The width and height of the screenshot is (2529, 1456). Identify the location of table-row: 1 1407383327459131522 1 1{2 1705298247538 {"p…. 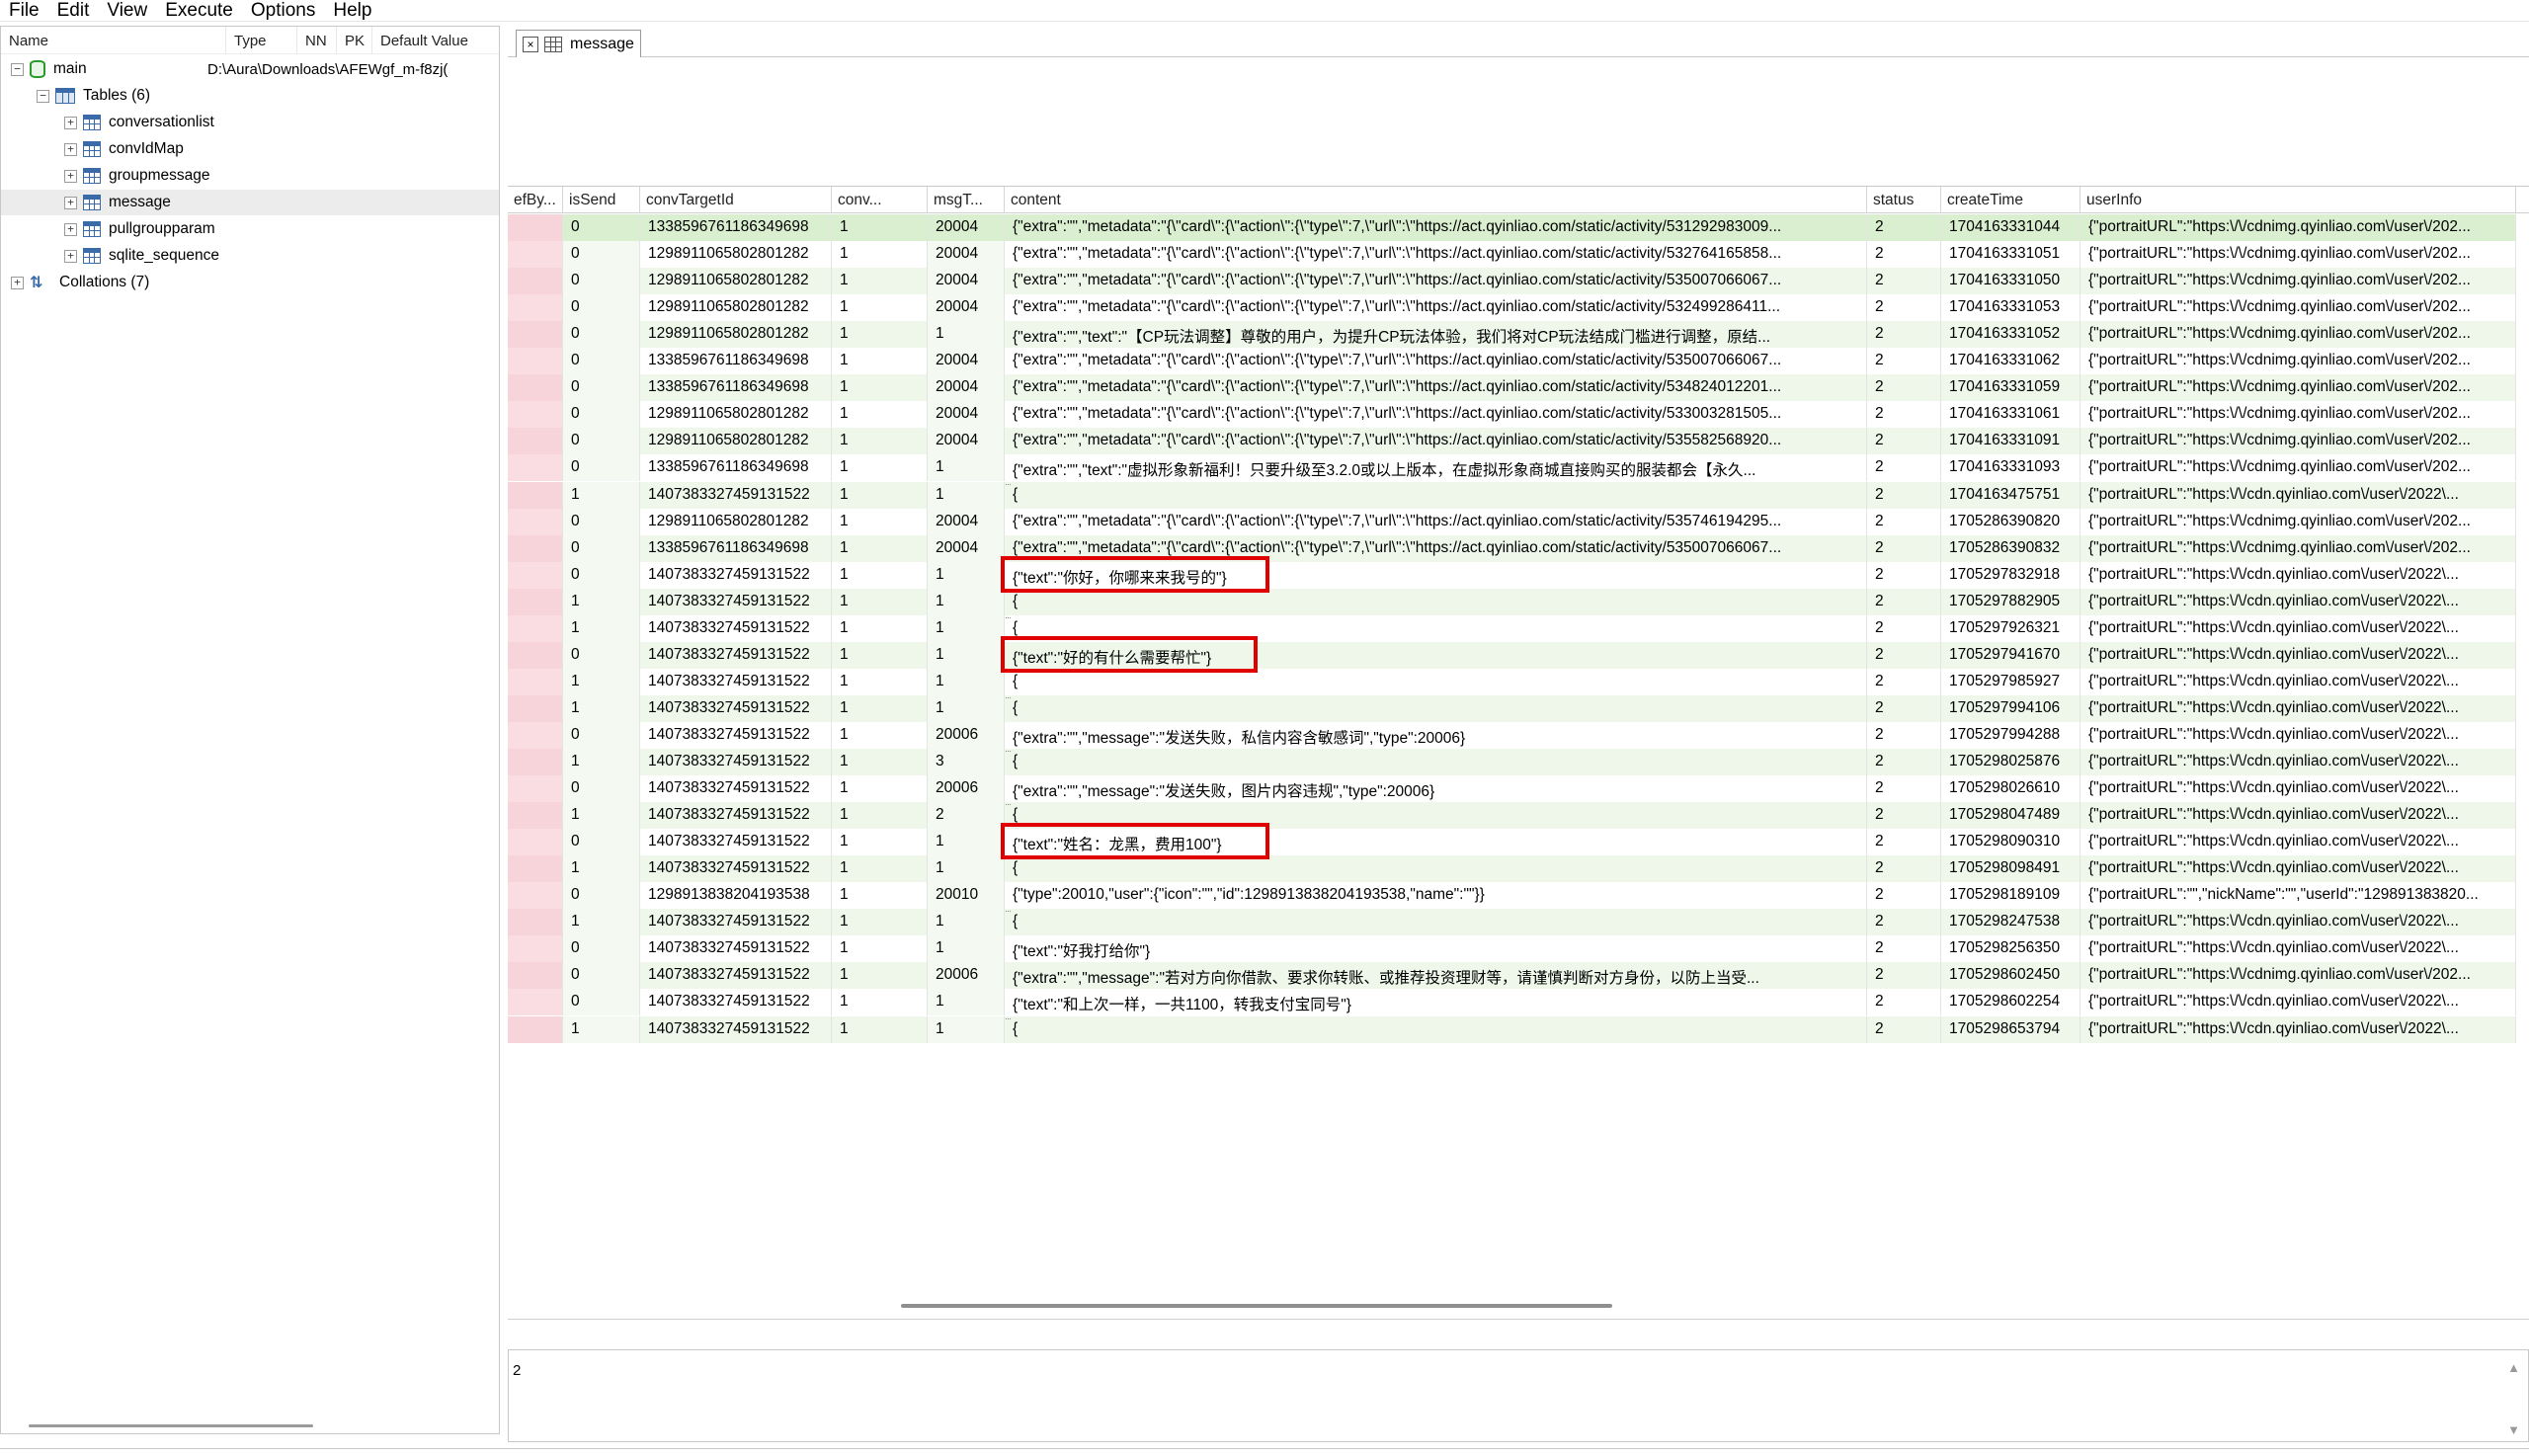
(1518, 922).